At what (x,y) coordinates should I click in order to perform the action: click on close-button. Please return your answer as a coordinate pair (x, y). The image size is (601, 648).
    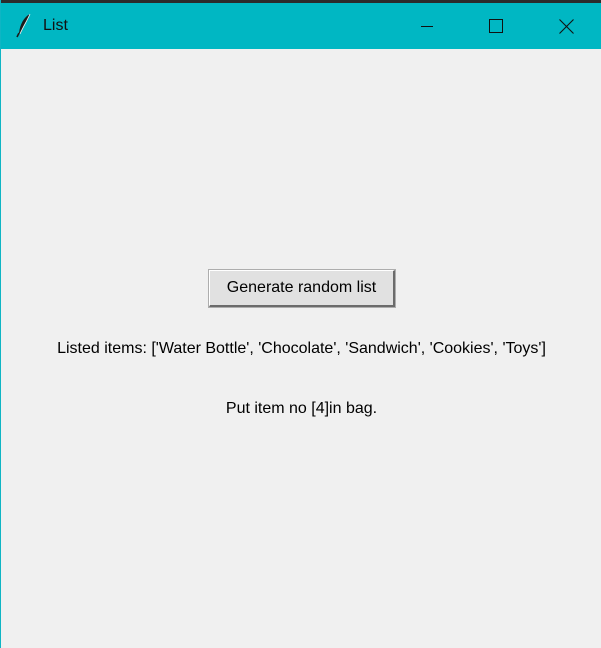
    Looking at the image, I should click on (566, 26).